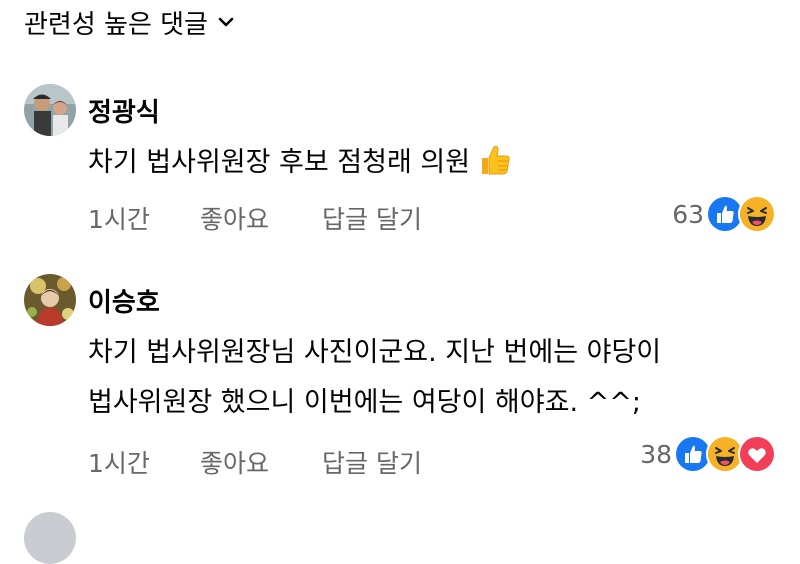  I want to click on comment-text: 차기 법사위원장 후보 점청래 의원, so click(433, 163).